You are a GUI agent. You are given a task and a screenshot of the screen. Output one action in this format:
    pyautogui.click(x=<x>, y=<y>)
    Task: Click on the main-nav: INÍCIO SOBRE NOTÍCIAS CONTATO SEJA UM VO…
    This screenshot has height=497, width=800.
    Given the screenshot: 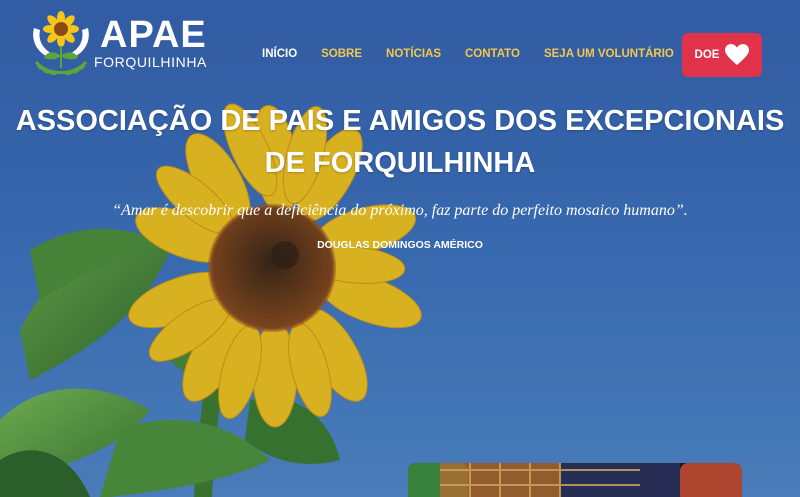 What is the action you would take?
    pyautogui.click(x=480, y=54)
    